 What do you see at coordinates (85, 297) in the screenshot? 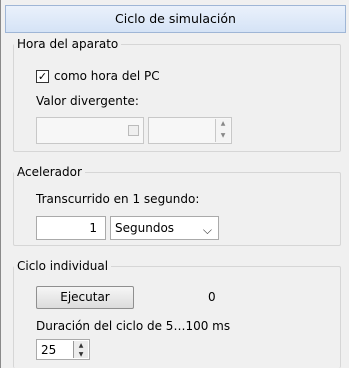
I see `execute-button: Ejecutar` at bounding box center [85, 297].